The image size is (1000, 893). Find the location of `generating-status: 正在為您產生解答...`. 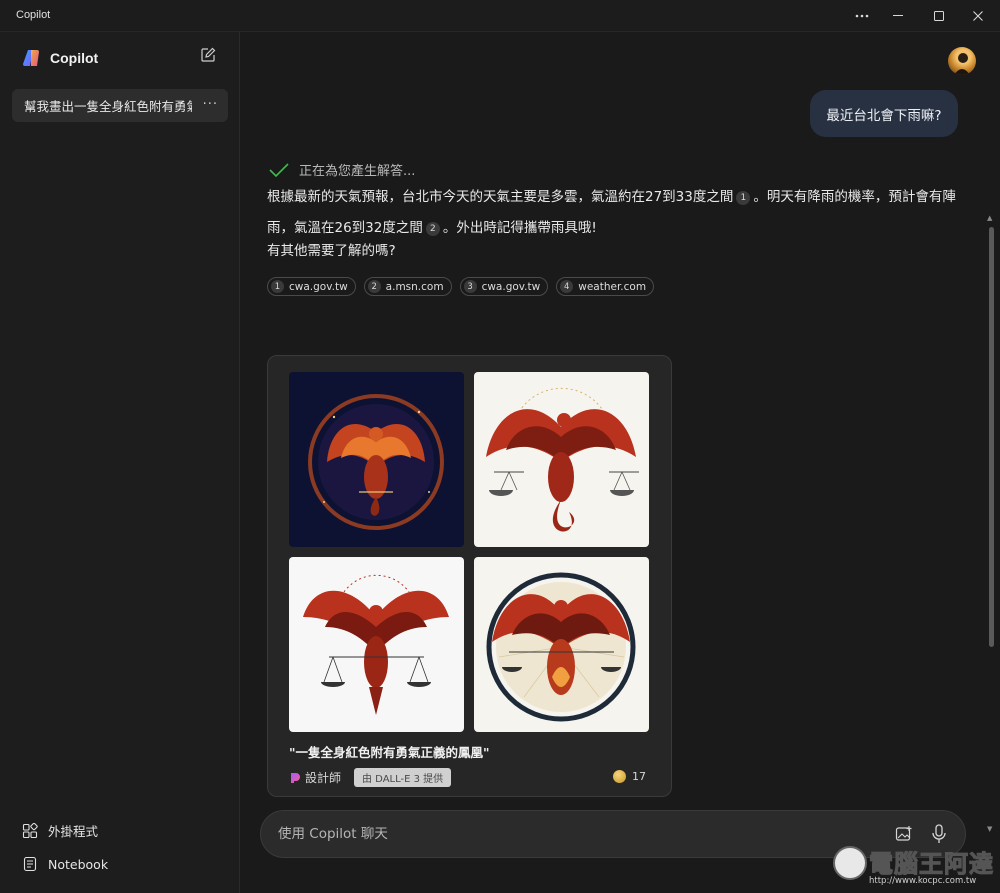

generating-status: 正在為您產生解答... is located at coordinates (342, 169).